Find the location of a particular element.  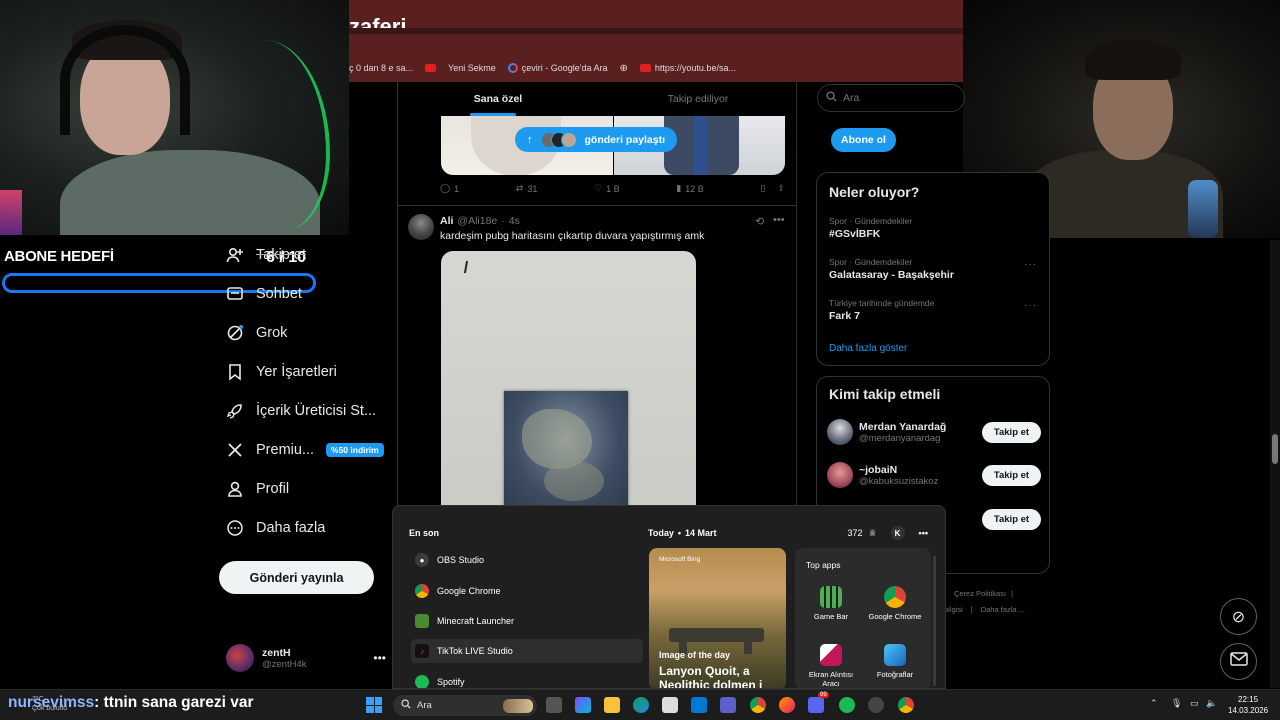

bookmark-item: çeviri - Google'da Ara is located at coordinates (557, 68).